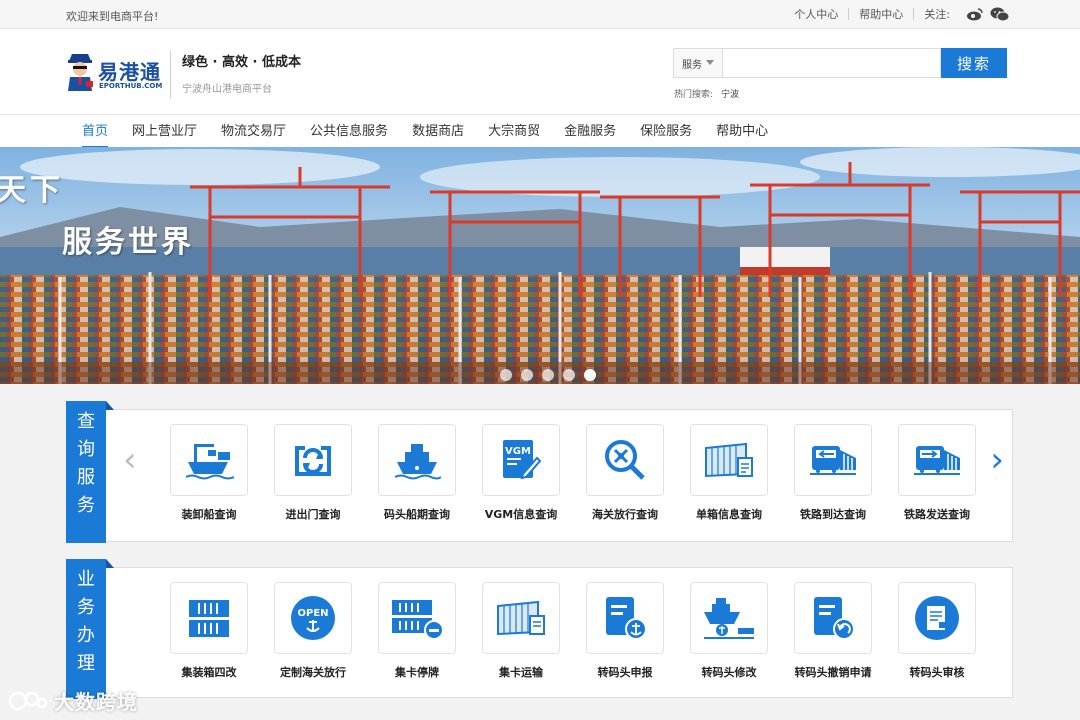 This screenshot has width=1080, height=720. What do you see at coordinates (209, 631) in the screenshot?
I see `service-container-change: 集装箱四改` at bounding box center [209, 631].